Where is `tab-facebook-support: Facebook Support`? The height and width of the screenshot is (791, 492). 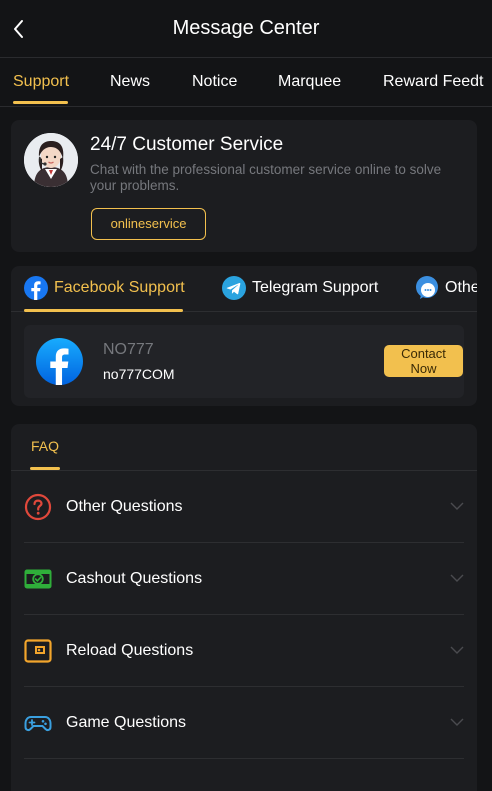 tab-facebook-support: Facebook Support is located at coordinates (104, 288).